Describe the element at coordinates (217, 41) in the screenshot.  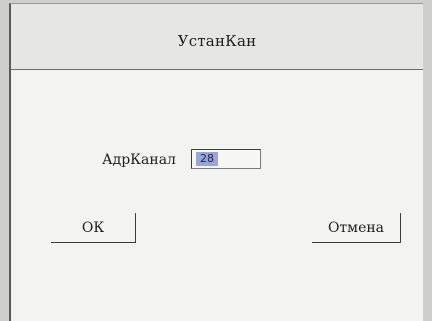
I see `dialog-title: УстанКан` at that location.